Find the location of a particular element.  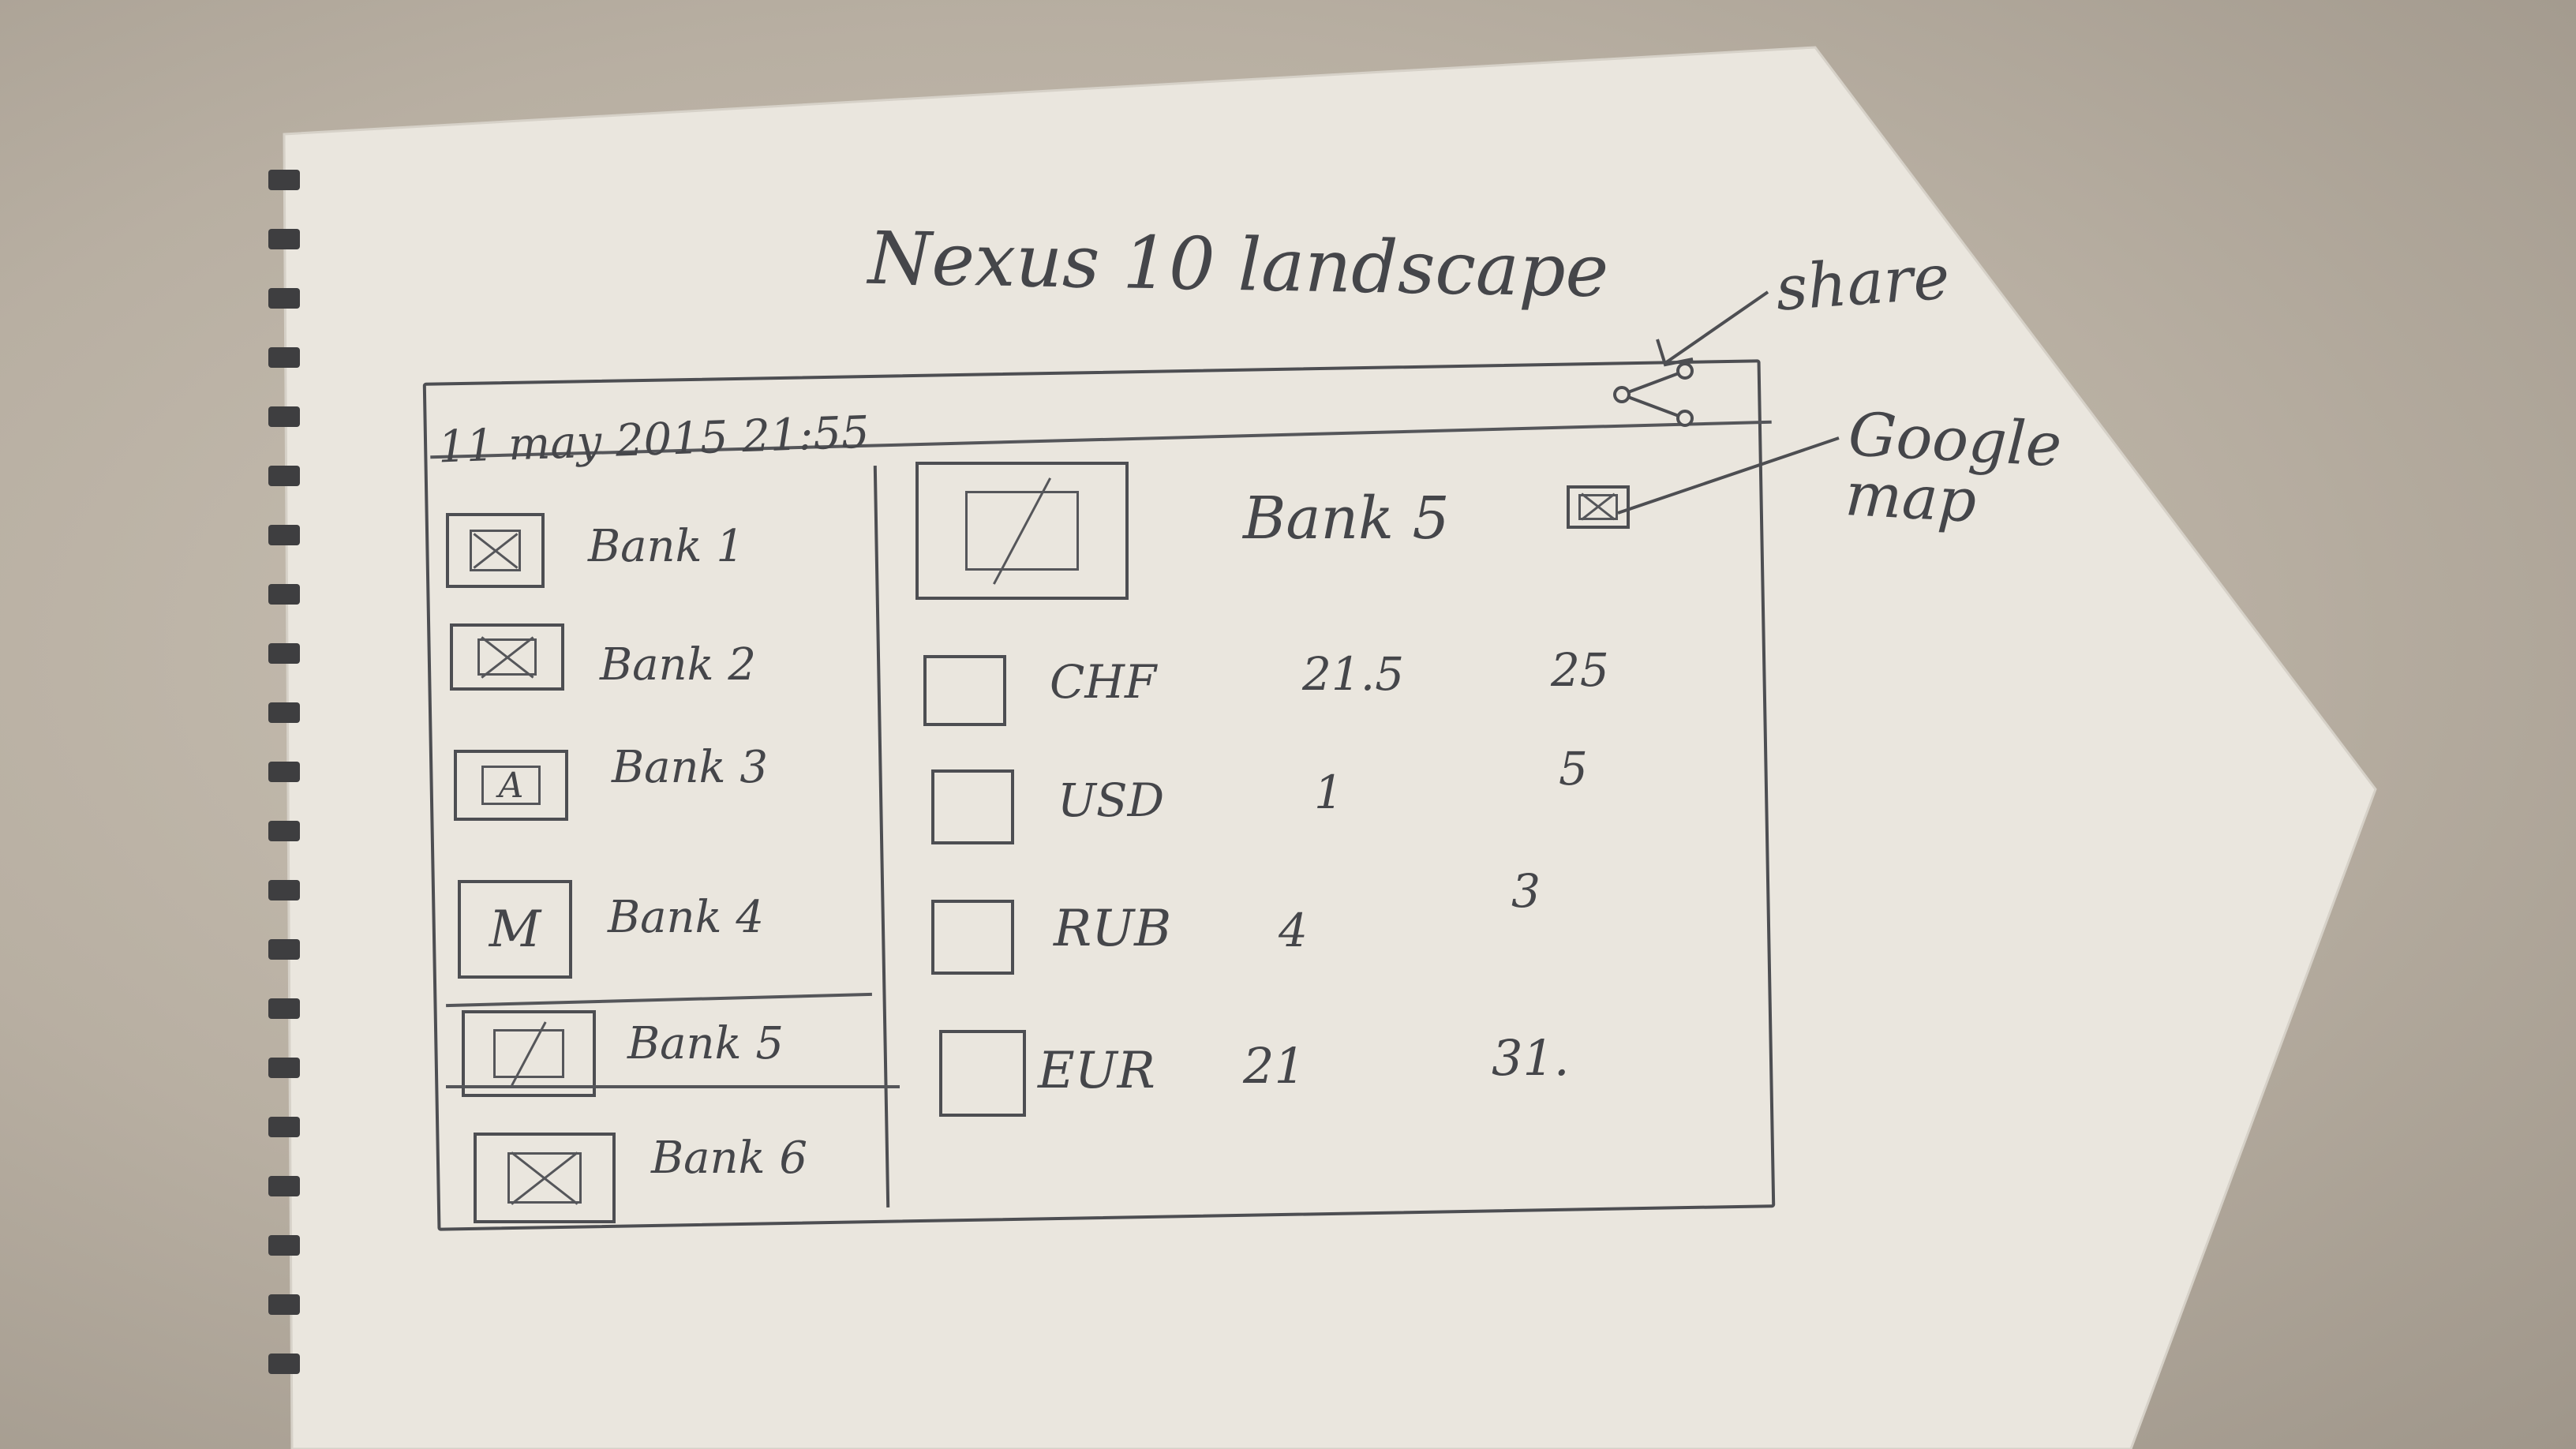

currency-buy: 21 is located at coordinates (1274, 1066).